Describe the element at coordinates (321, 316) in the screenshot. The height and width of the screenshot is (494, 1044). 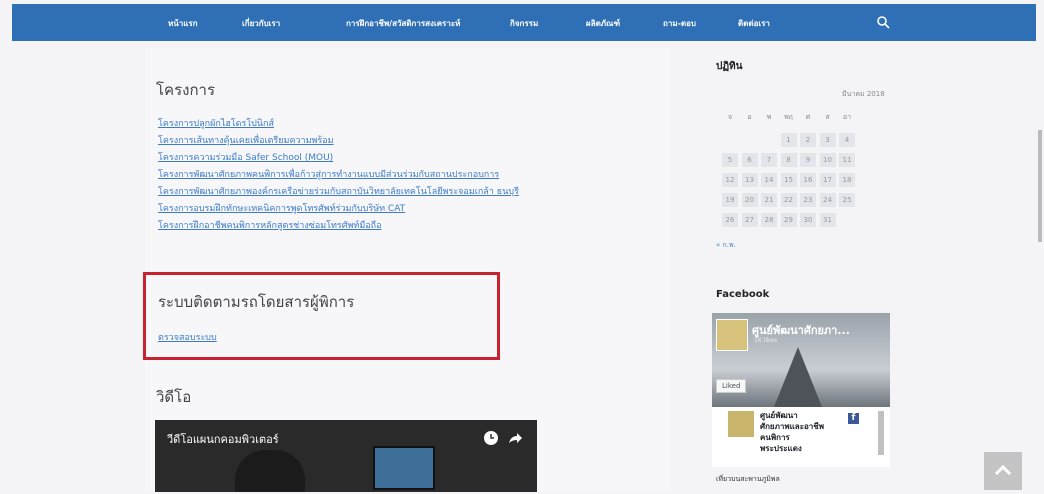
I see `bus-tracking-box` at that location.